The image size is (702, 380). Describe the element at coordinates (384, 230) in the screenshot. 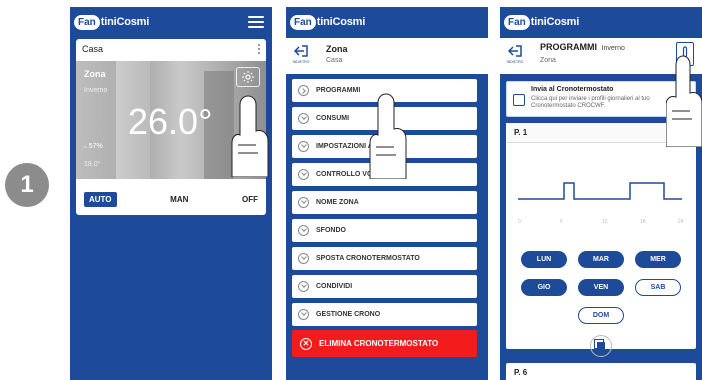

I see `menu-item-sfondo: SFONDO` at that location.